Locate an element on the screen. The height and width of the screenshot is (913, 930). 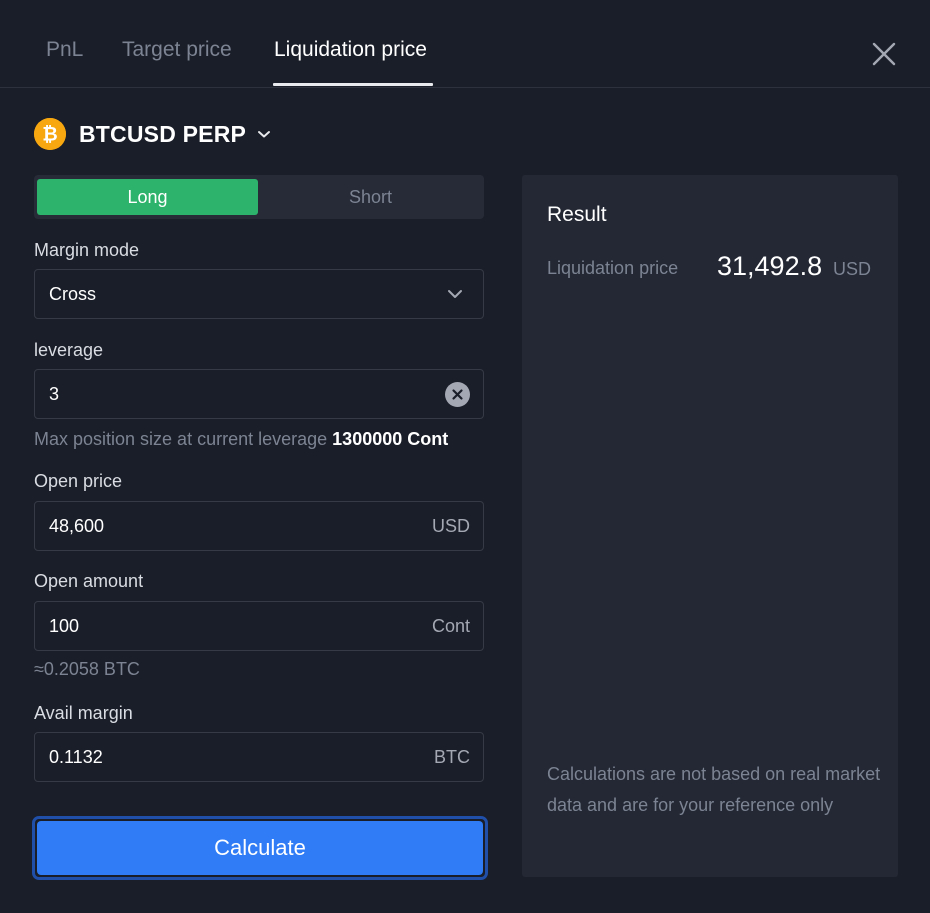
tab-target-price: Target price is located at coordinates (177, 50).